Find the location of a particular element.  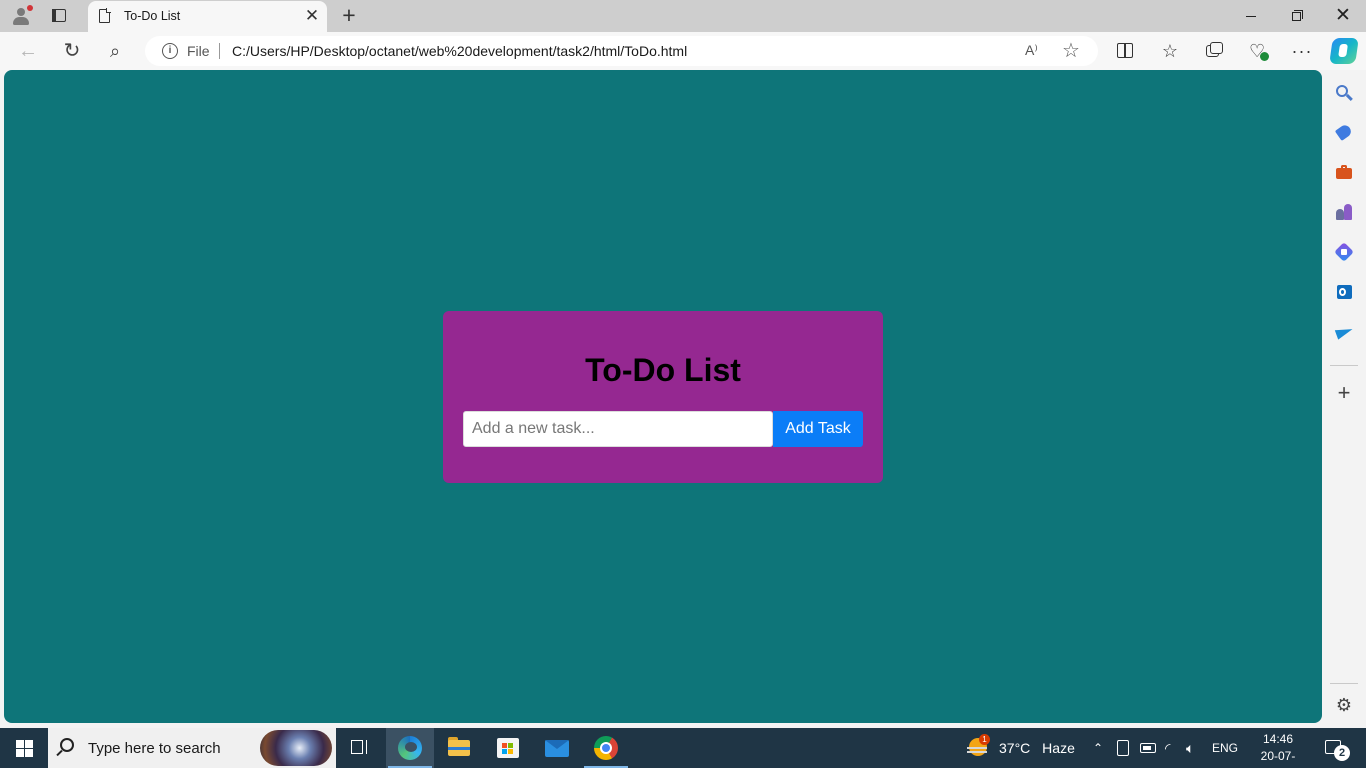

input-language: ENG is located at coordinates (1225, 748).